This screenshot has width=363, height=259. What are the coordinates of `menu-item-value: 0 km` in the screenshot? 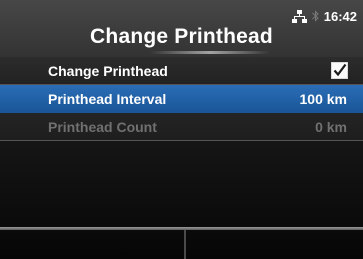 It's located at (331, 127).